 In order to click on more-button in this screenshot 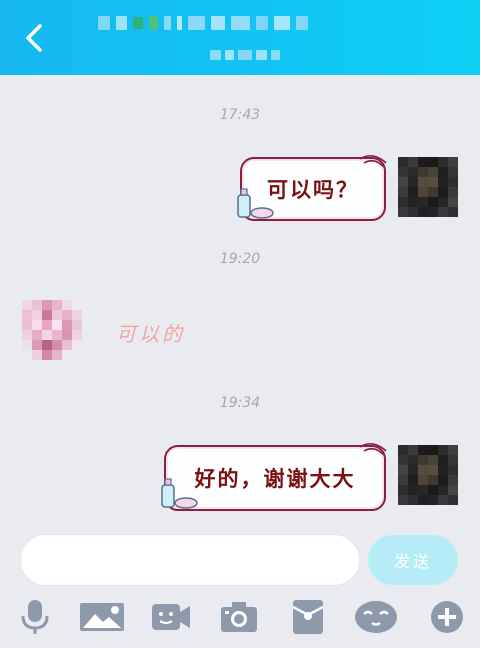, I will do `click(447, 617)`.